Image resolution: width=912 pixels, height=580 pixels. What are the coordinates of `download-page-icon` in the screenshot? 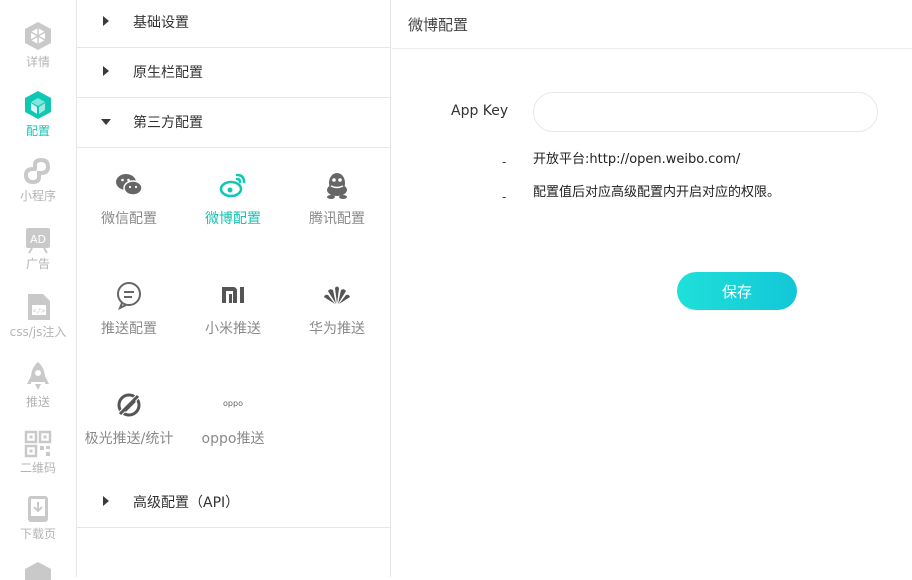 It's located at (38, 509).